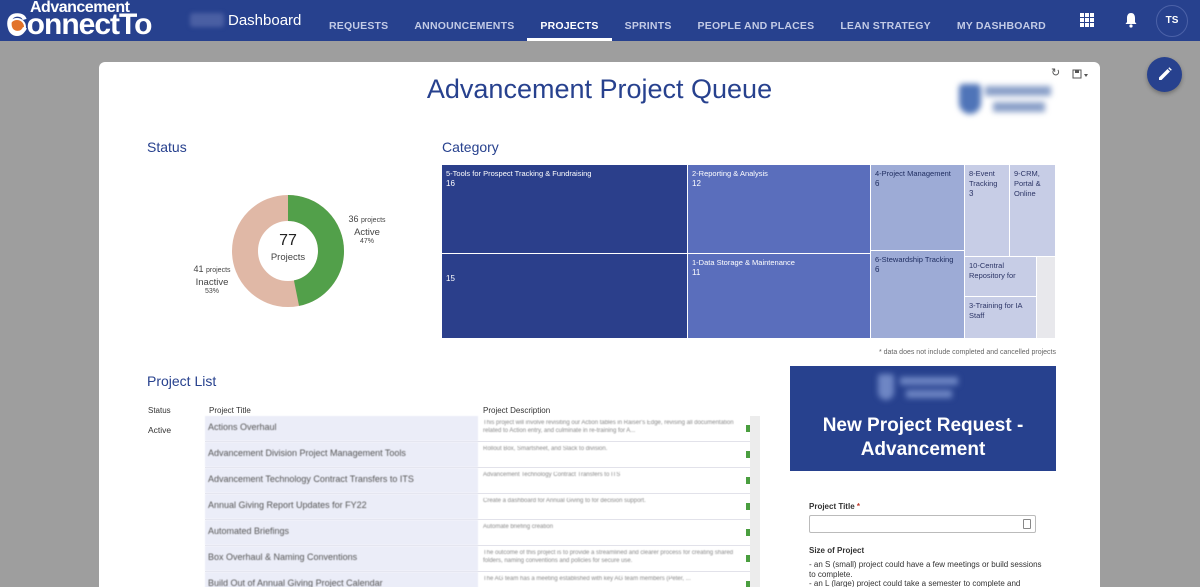 The image size is (1200, 587). Describe the element at coordinates (167, 147) in the screenshot. I see `status-section-title: Status` at that location.